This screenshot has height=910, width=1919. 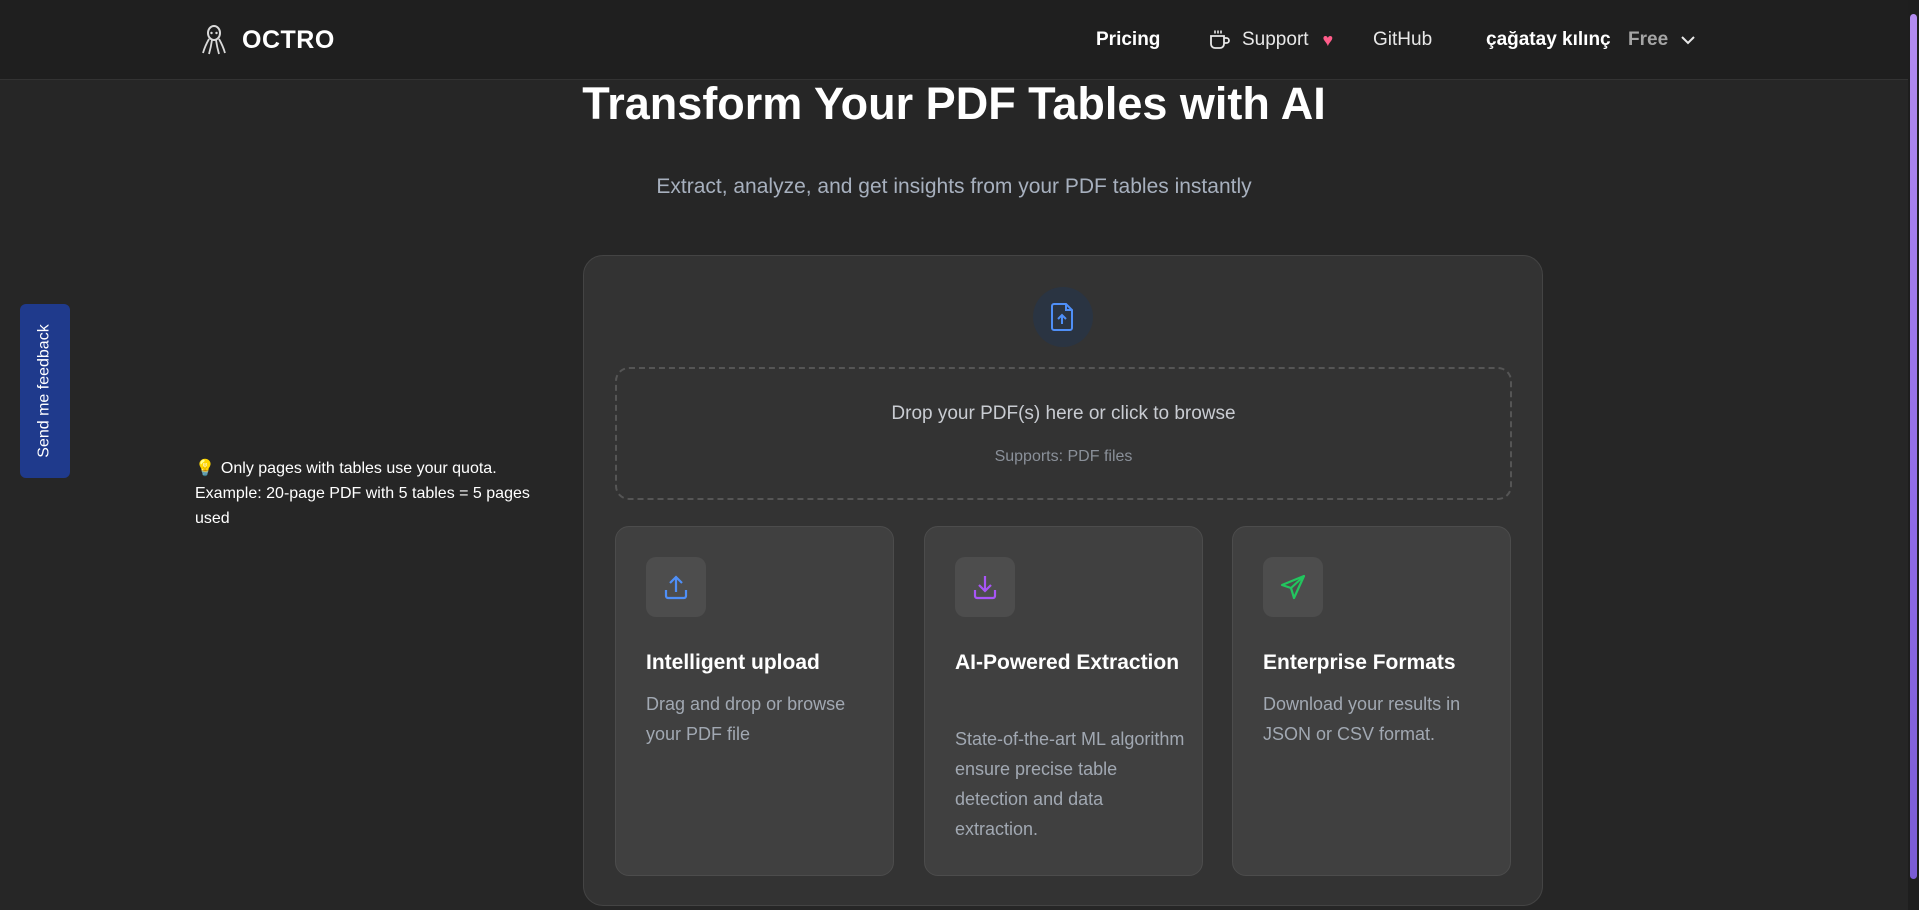 I want to click on page-scrollbar, so click(x=1913, y=455).